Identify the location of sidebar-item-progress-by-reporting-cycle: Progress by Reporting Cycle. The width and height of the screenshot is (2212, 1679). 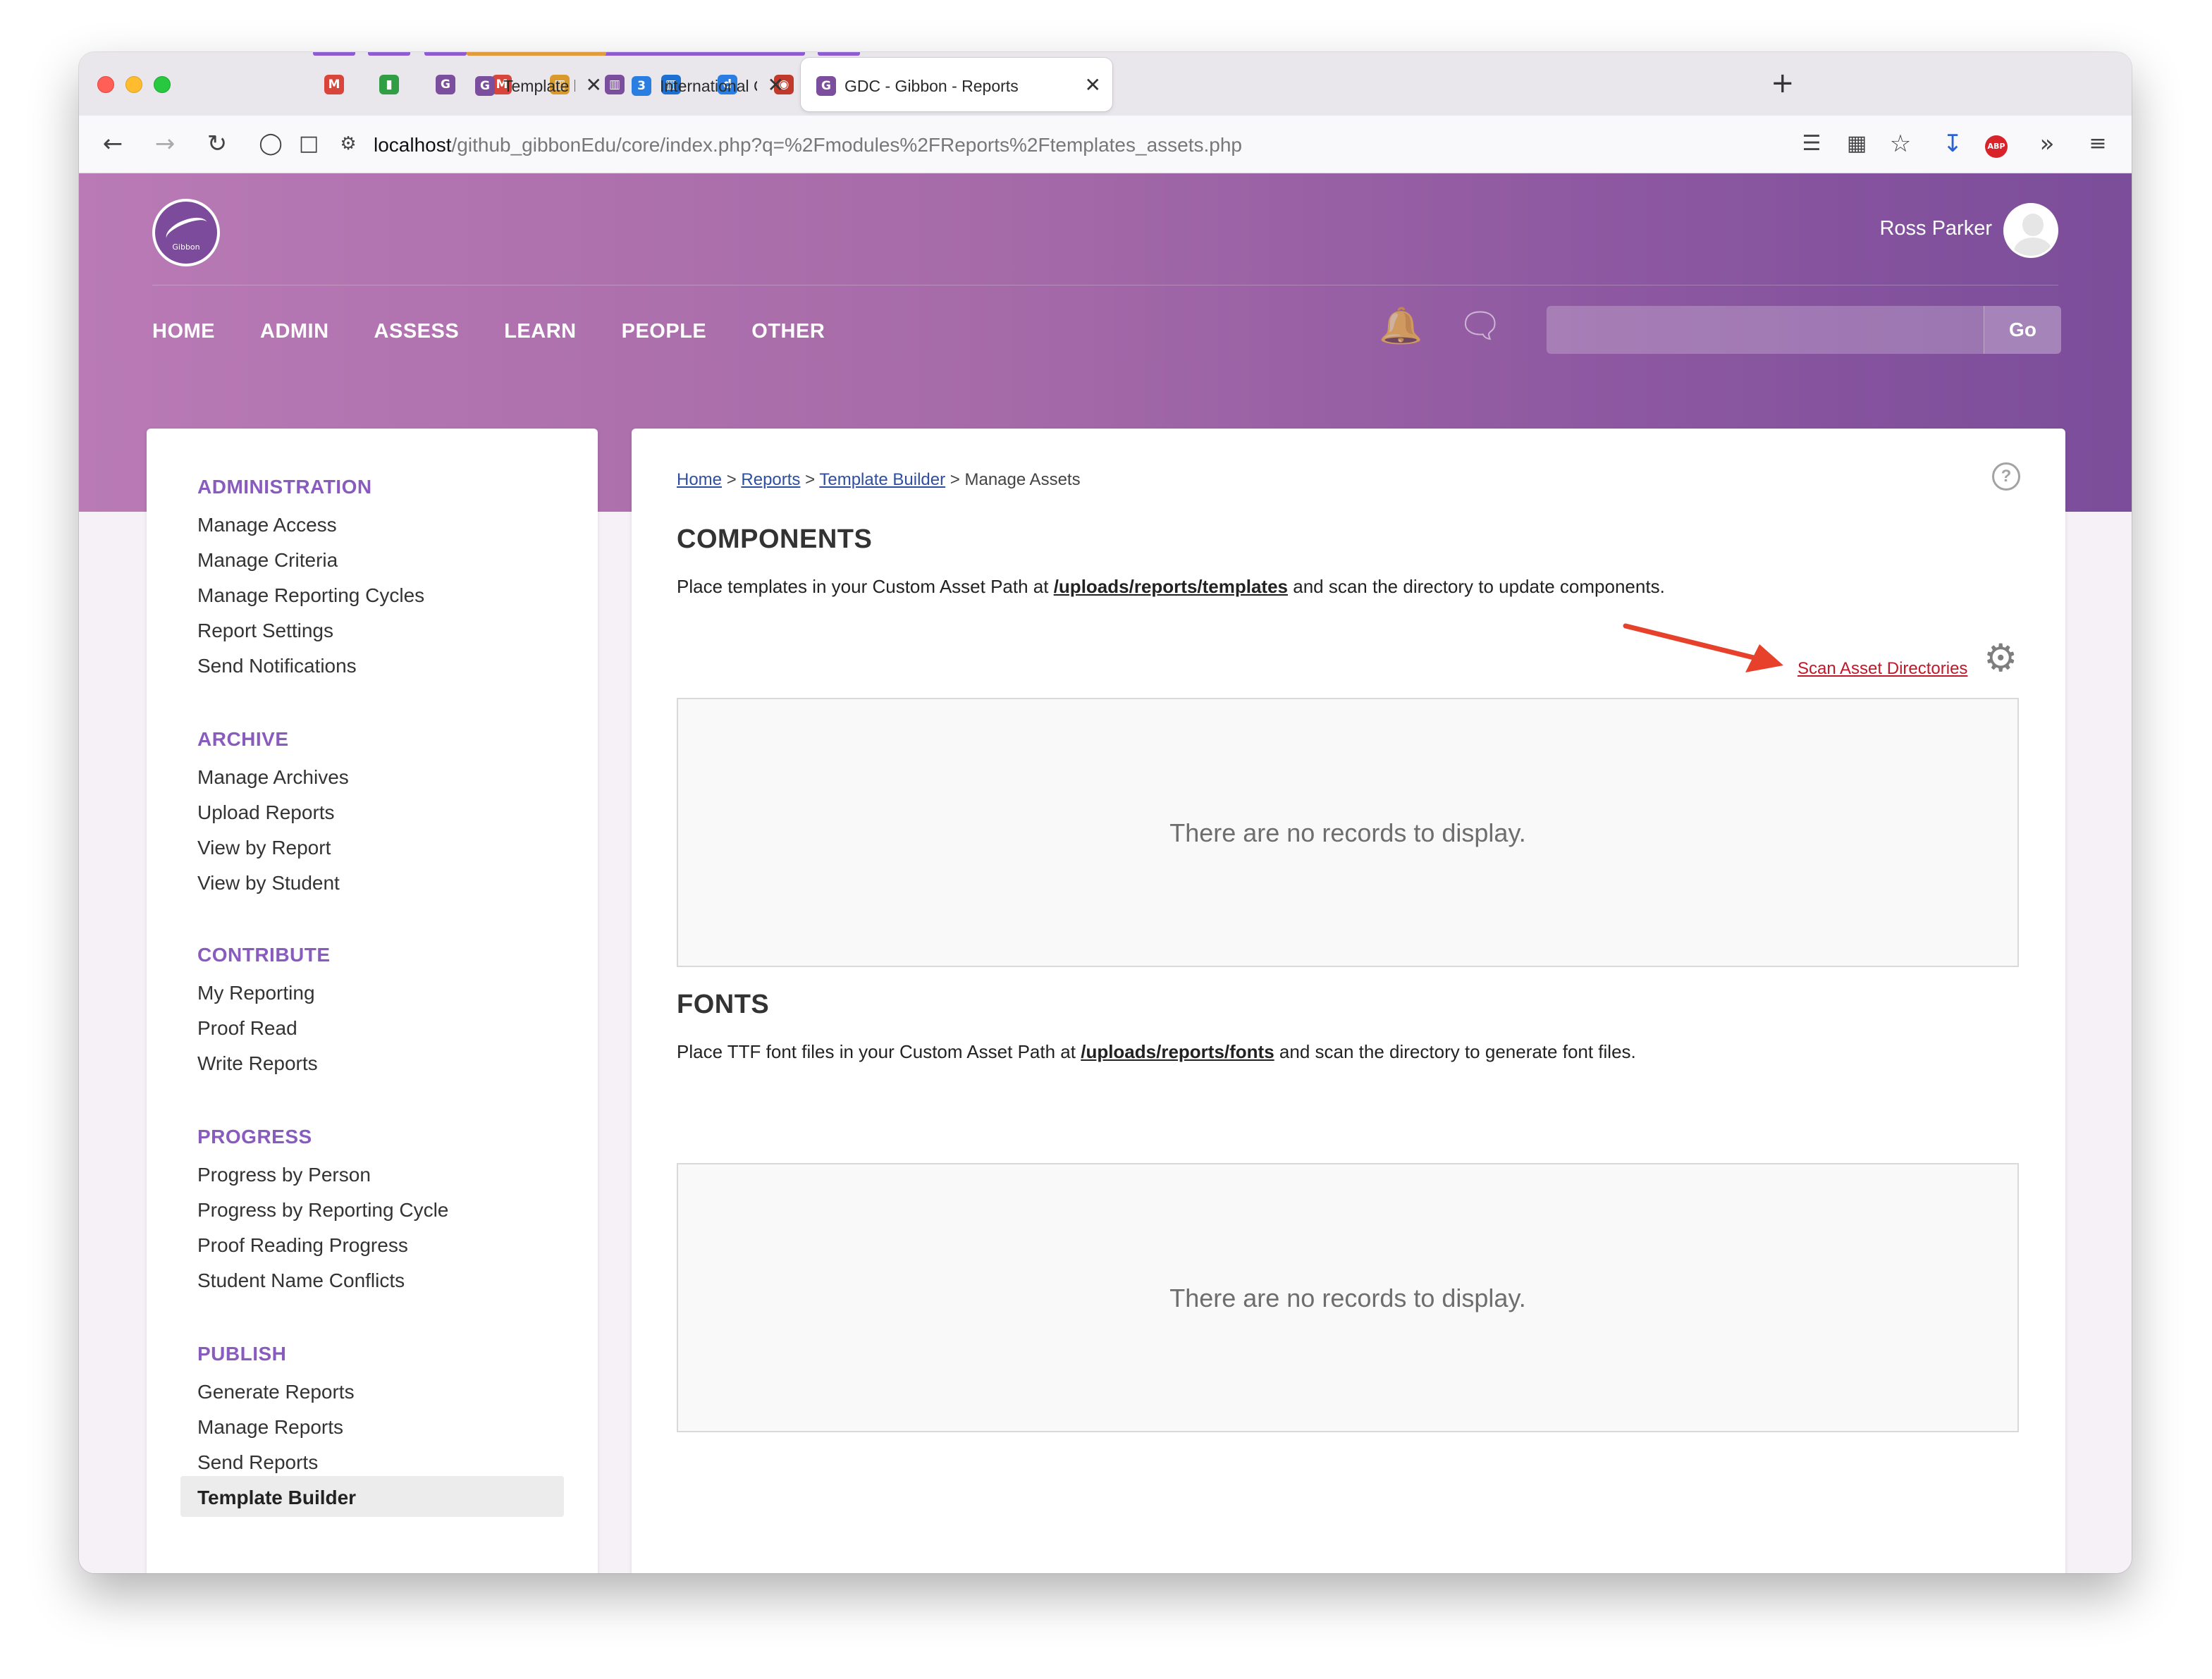
(322, 1210).